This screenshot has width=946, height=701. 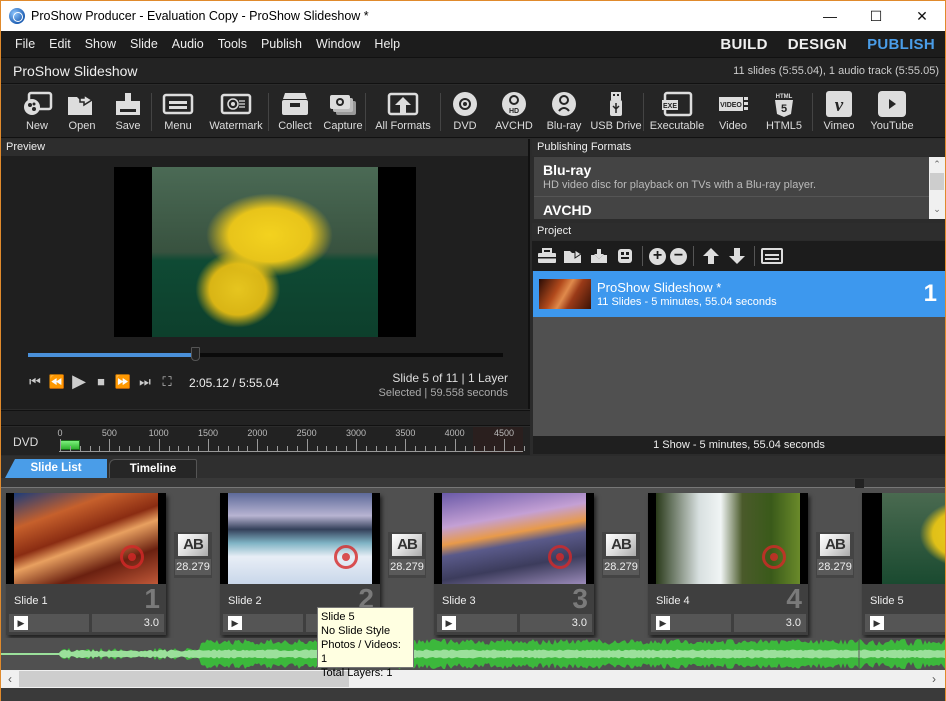 I want to click on tab-timeline: Timeline, so click(x=153, y=468).